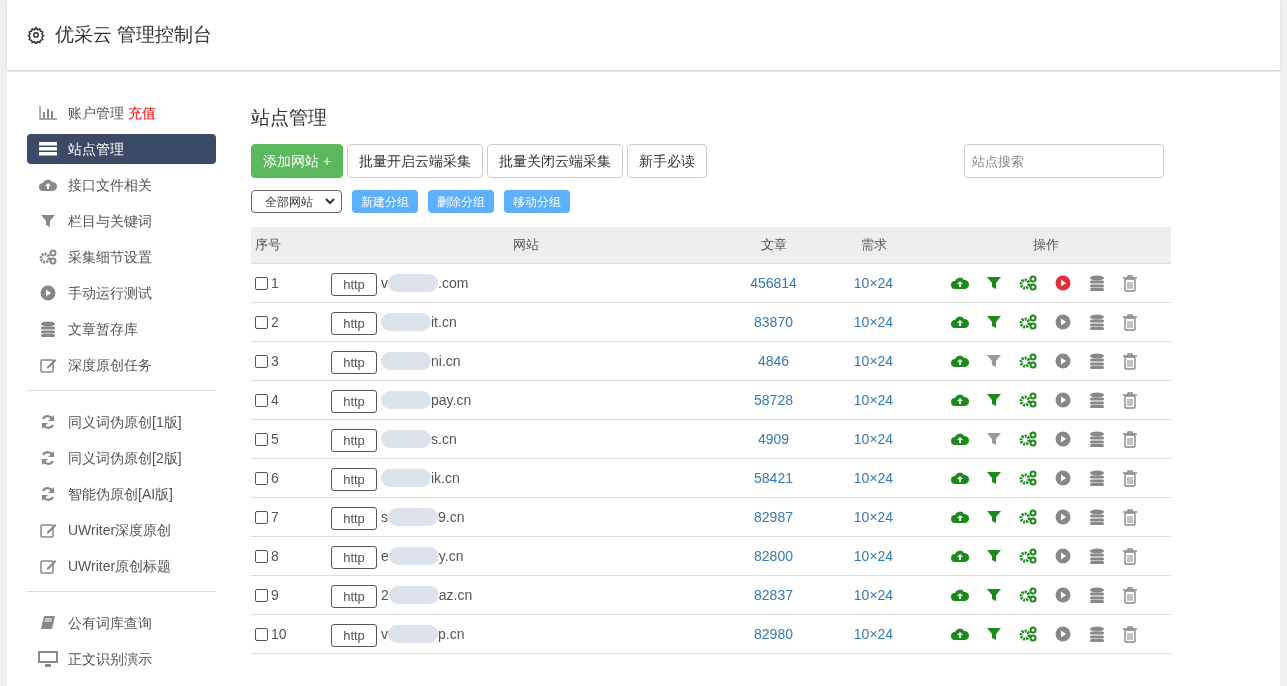  I want to click on site-domain: 2 az.cn, so click(427, 595).